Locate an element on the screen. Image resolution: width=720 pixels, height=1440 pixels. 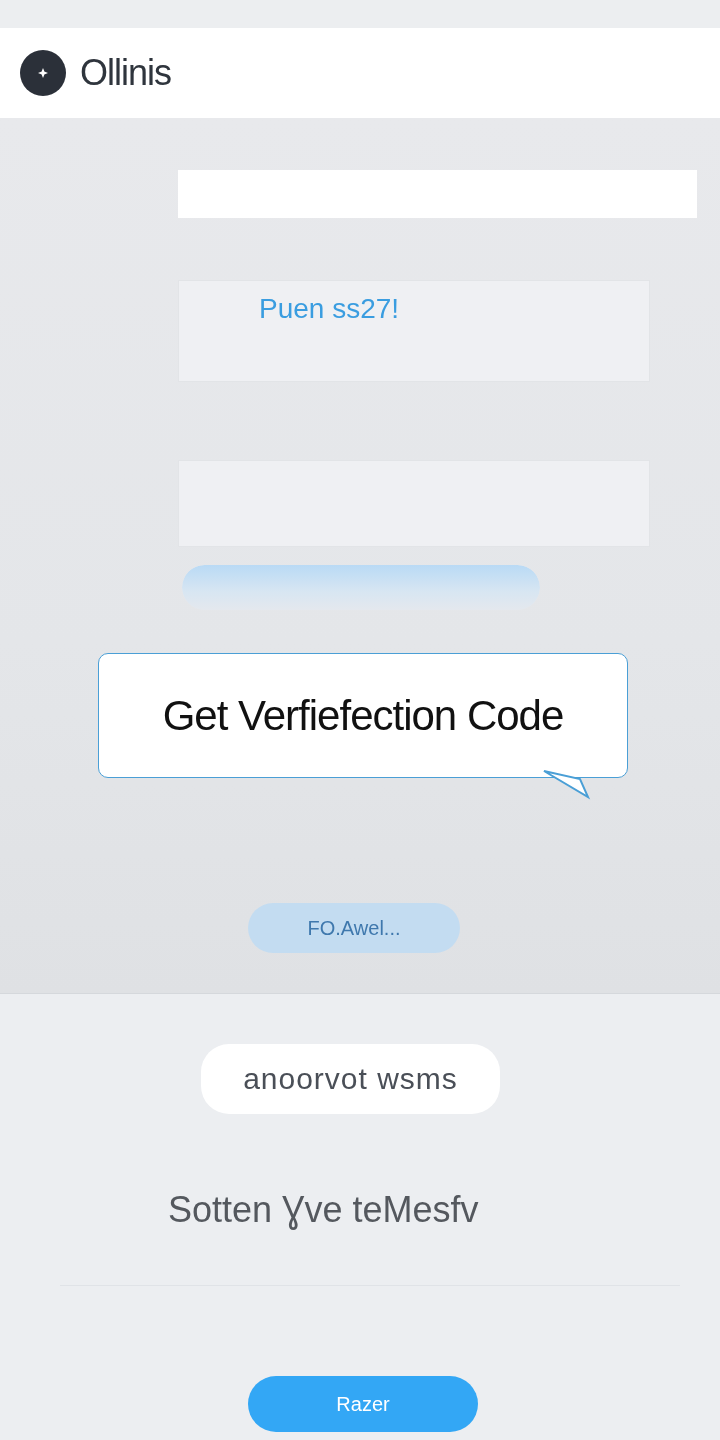
logo-icon is located at coordinates (43, 73).